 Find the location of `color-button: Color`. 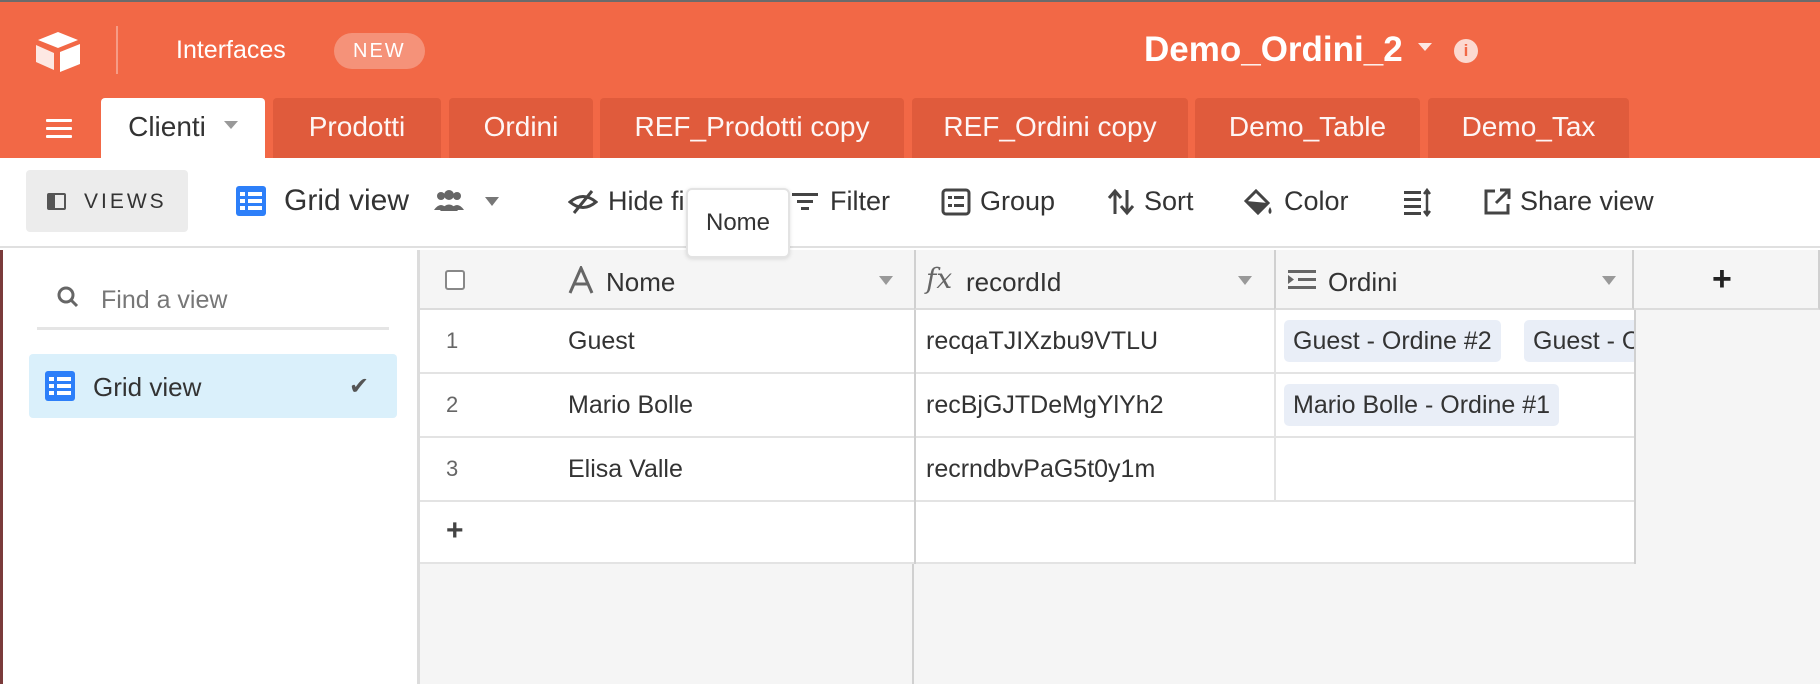

color-button: Color is located at coordinates (1316, 201).